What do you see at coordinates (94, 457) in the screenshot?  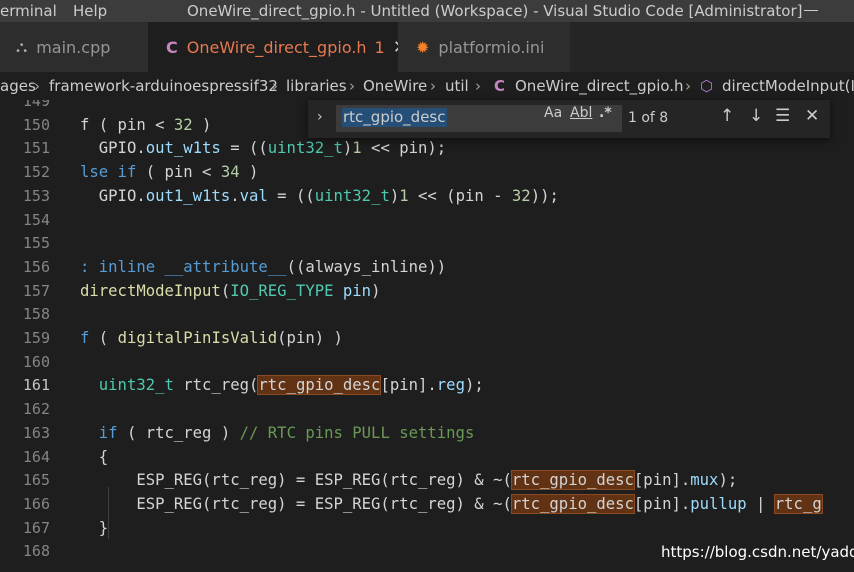 I see `code-line: {` at bounding box center [94, 457].